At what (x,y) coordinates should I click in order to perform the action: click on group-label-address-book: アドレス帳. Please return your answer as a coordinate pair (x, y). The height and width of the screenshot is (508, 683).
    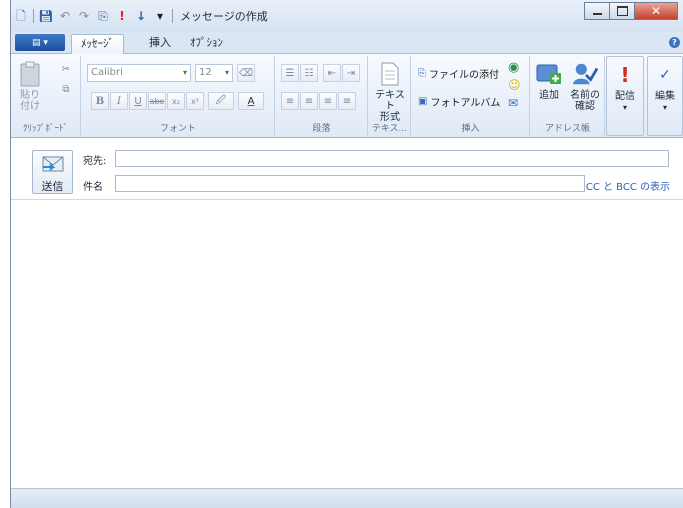
    Looking at the image, I should click on (567, 129).